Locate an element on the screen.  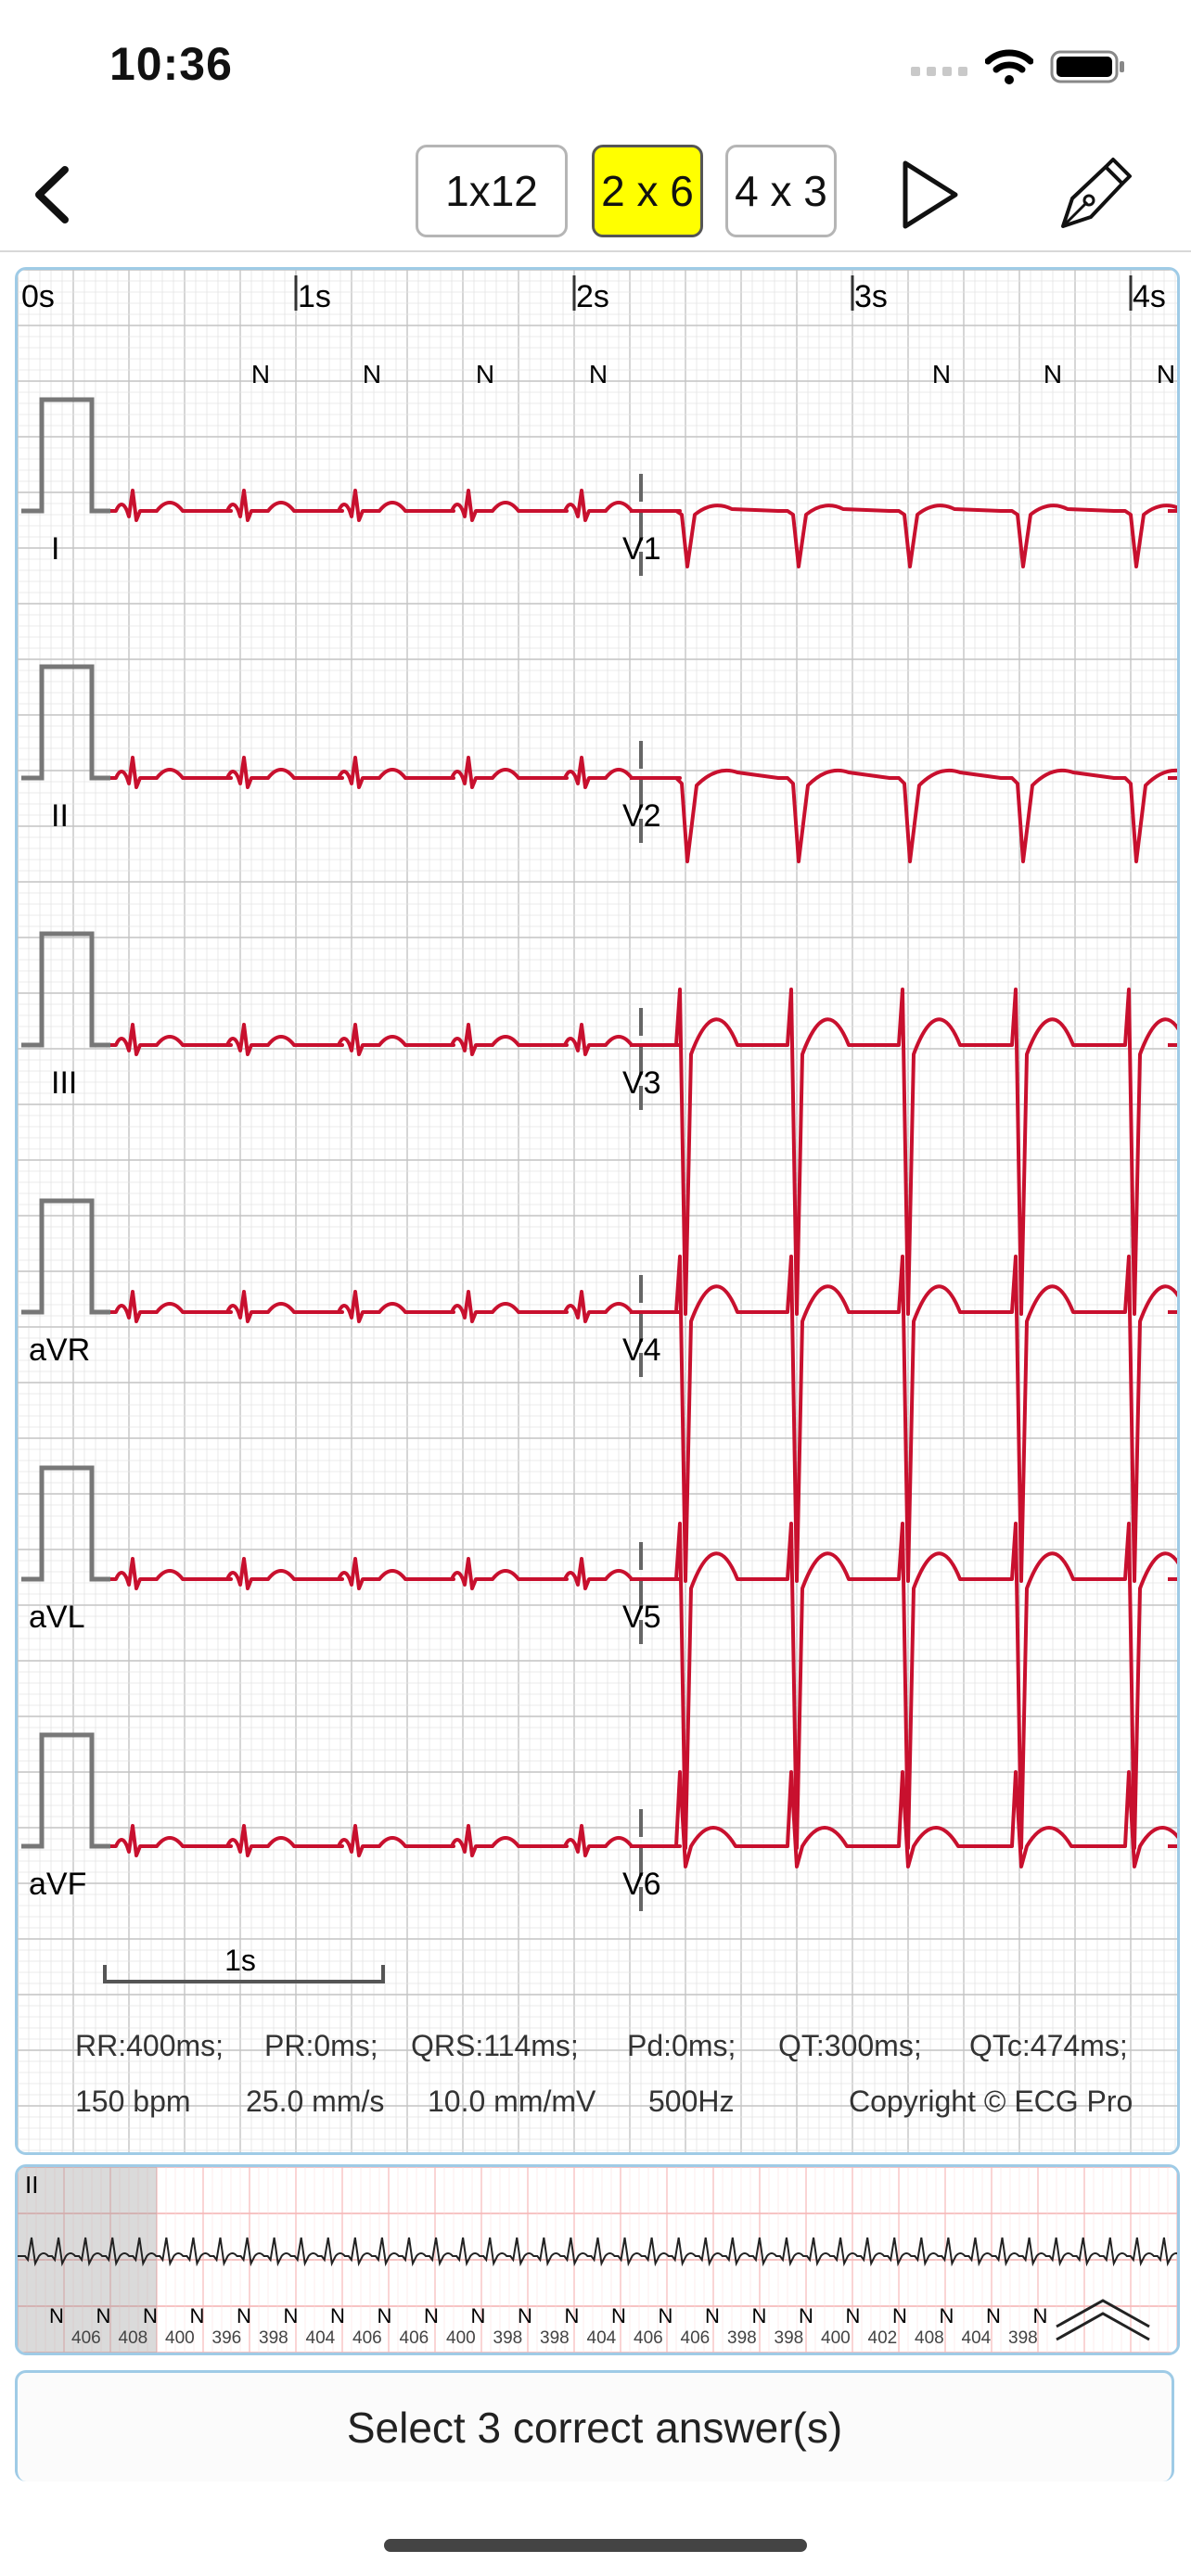
lead-label-v6: V6 is located at coordinates (641, 1885).